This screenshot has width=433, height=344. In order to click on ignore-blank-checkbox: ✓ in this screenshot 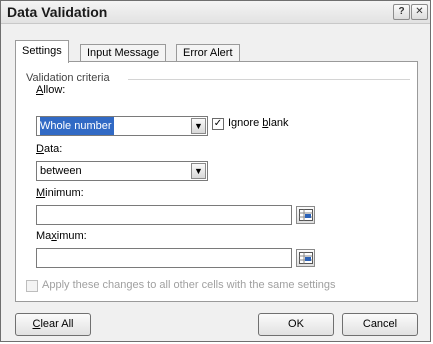, I will do `click(218, 124)`.